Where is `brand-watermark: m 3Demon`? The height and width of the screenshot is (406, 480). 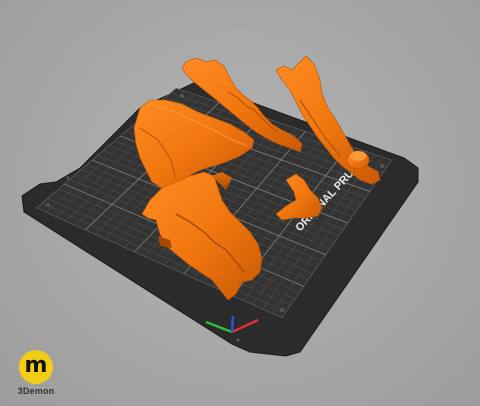
brand-watermark: m 3Demon is located at coordinates (38, 375).